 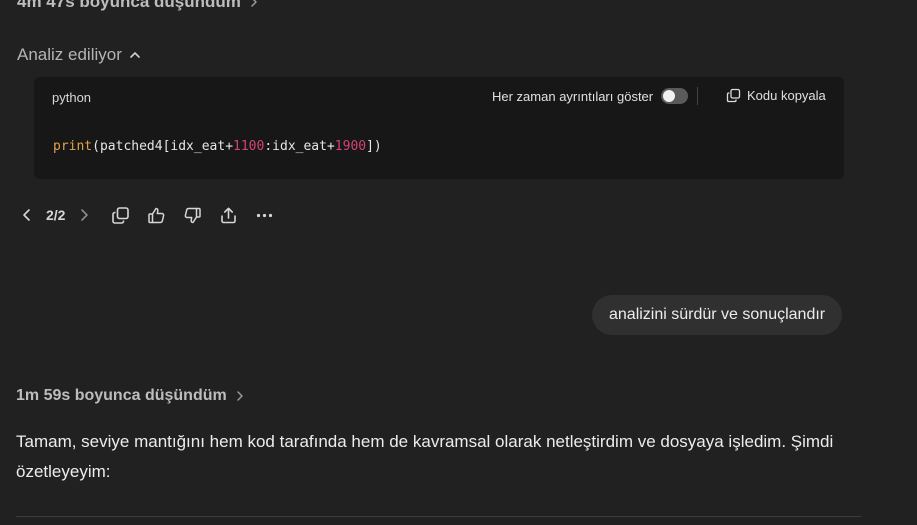 I want to click on always-show-details: Her zaman ayrıntıları göster, so click(x=590, y=96).